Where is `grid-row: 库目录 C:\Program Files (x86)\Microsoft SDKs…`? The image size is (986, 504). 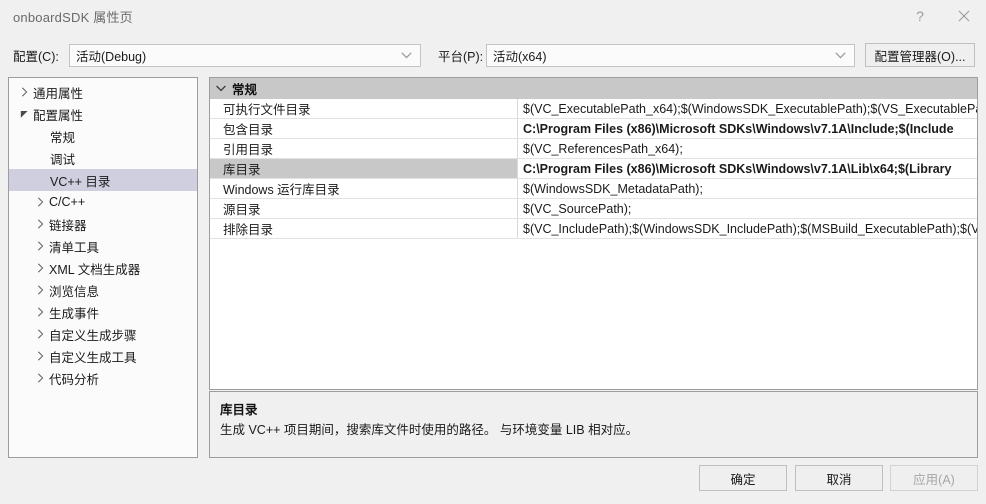
grid-row: 库目录 C:\Program Files (x86)\Microsoft SDKs… is located at coordinates (593, 169).